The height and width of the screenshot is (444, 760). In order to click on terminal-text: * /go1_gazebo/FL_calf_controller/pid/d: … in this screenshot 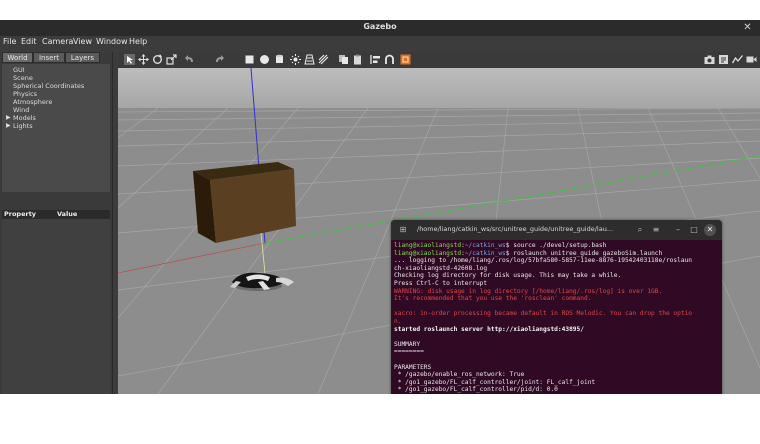, I will do `click(476, 390)`.